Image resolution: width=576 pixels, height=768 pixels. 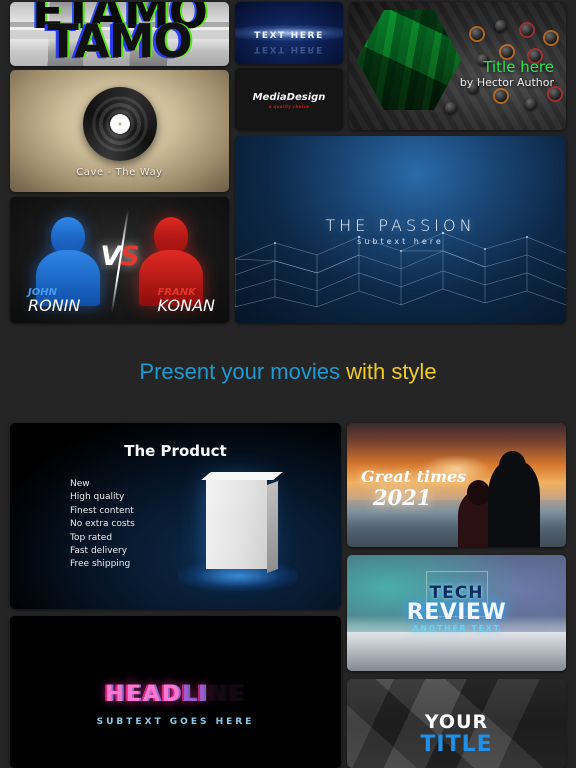 I want to click on tech-review-line-two: REVIEW, so click(x=456, y=612).